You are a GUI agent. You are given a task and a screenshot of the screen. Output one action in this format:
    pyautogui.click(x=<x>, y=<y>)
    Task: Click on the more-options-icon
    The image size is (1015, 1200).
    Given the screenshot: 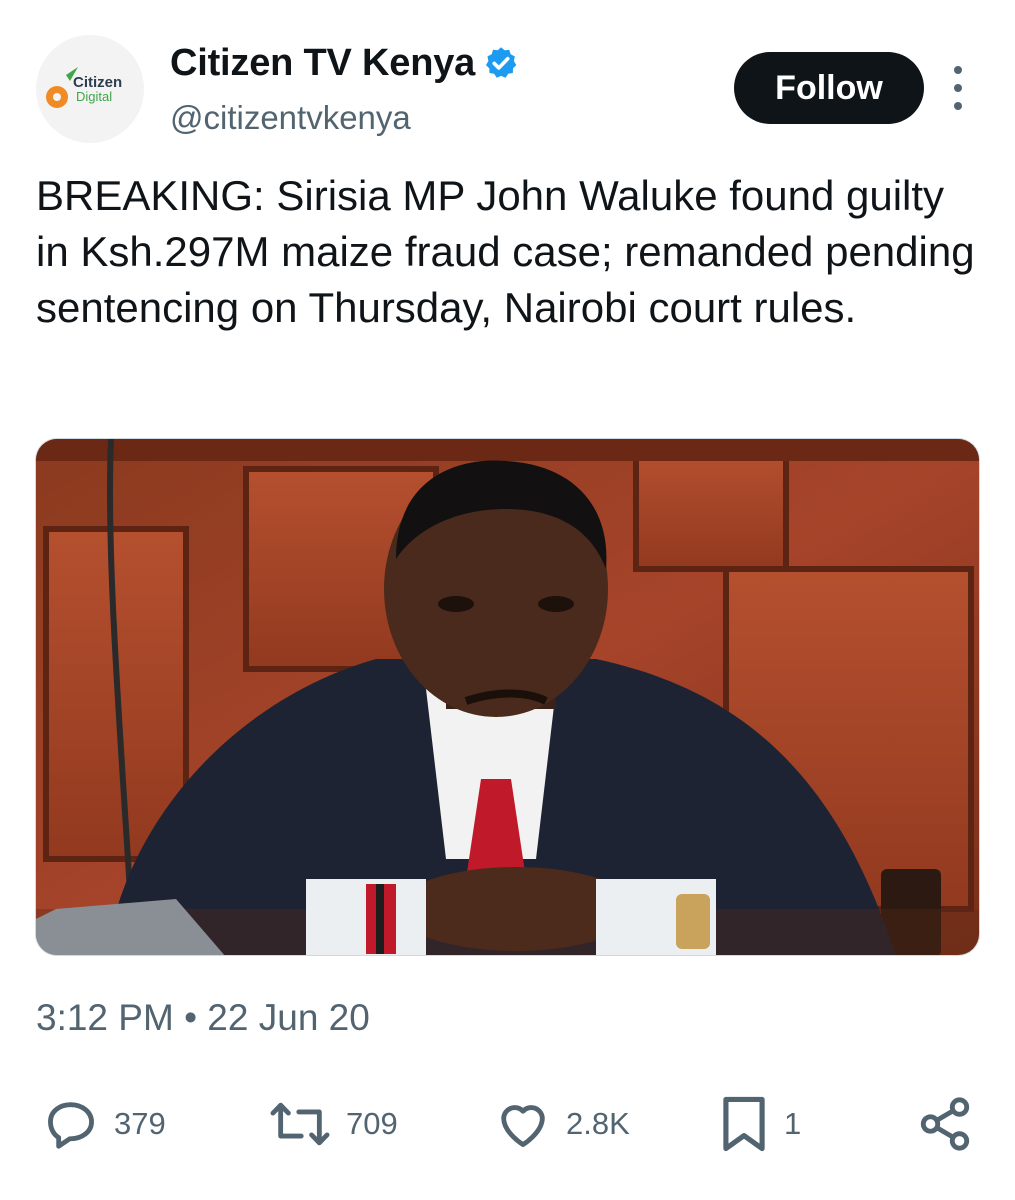 What is the action you would take?
    pyautogui.click(x=958, y=88)
    